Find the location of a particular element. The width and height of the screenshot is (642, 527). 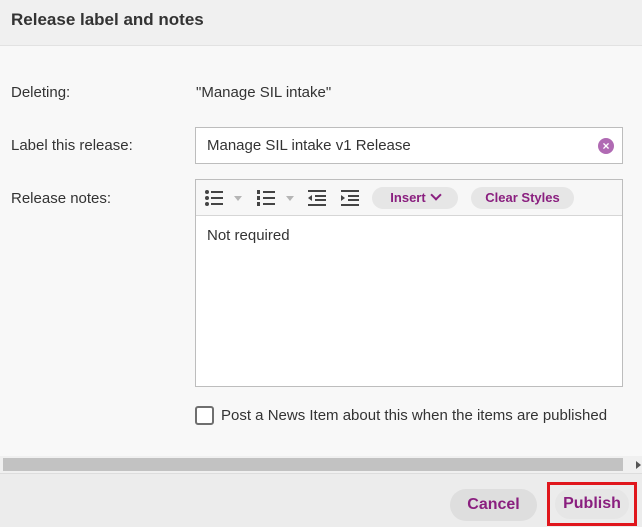

dialog-header: Release label and notes is located at coordinates (321, 23).